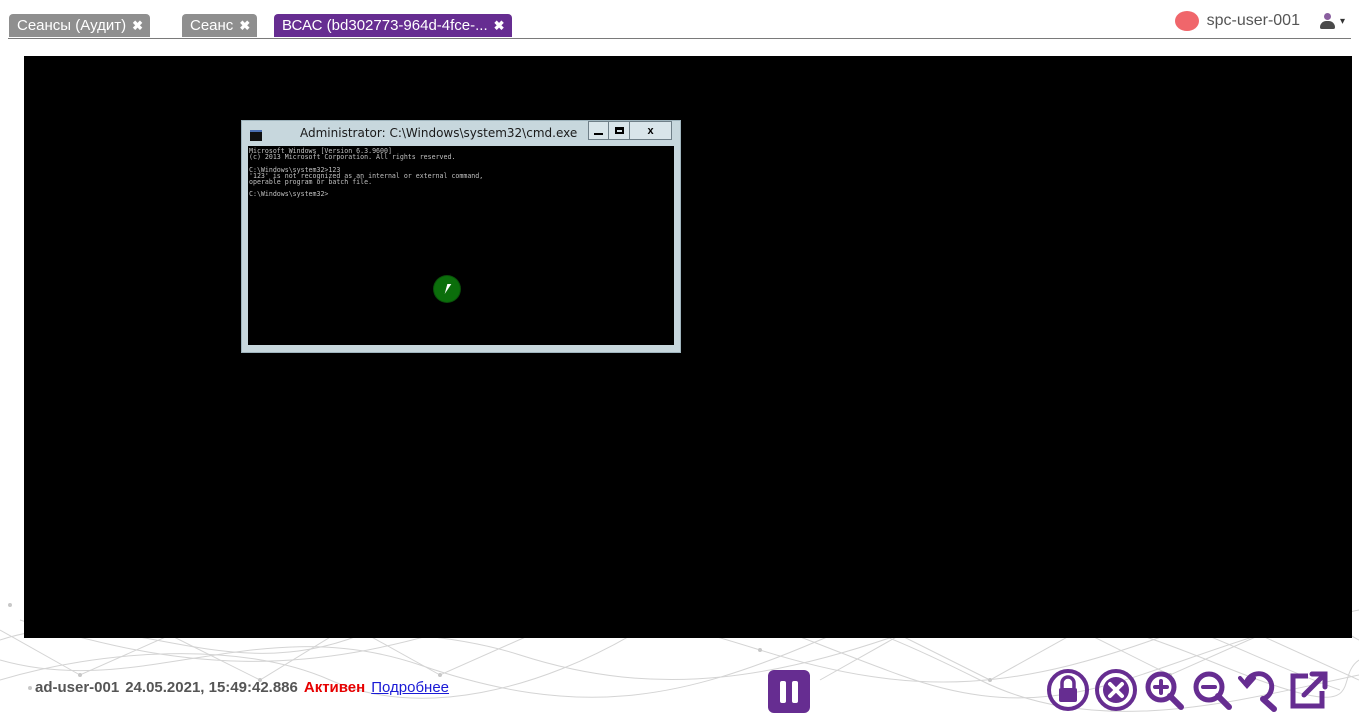  I want to click on pause-icon, so click(783, 691).